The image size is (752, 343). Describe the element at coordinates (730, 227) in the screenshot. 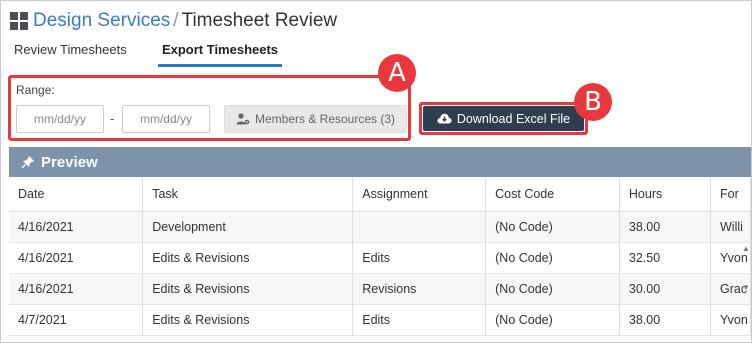

I see `cell-for: Willi` at that location.